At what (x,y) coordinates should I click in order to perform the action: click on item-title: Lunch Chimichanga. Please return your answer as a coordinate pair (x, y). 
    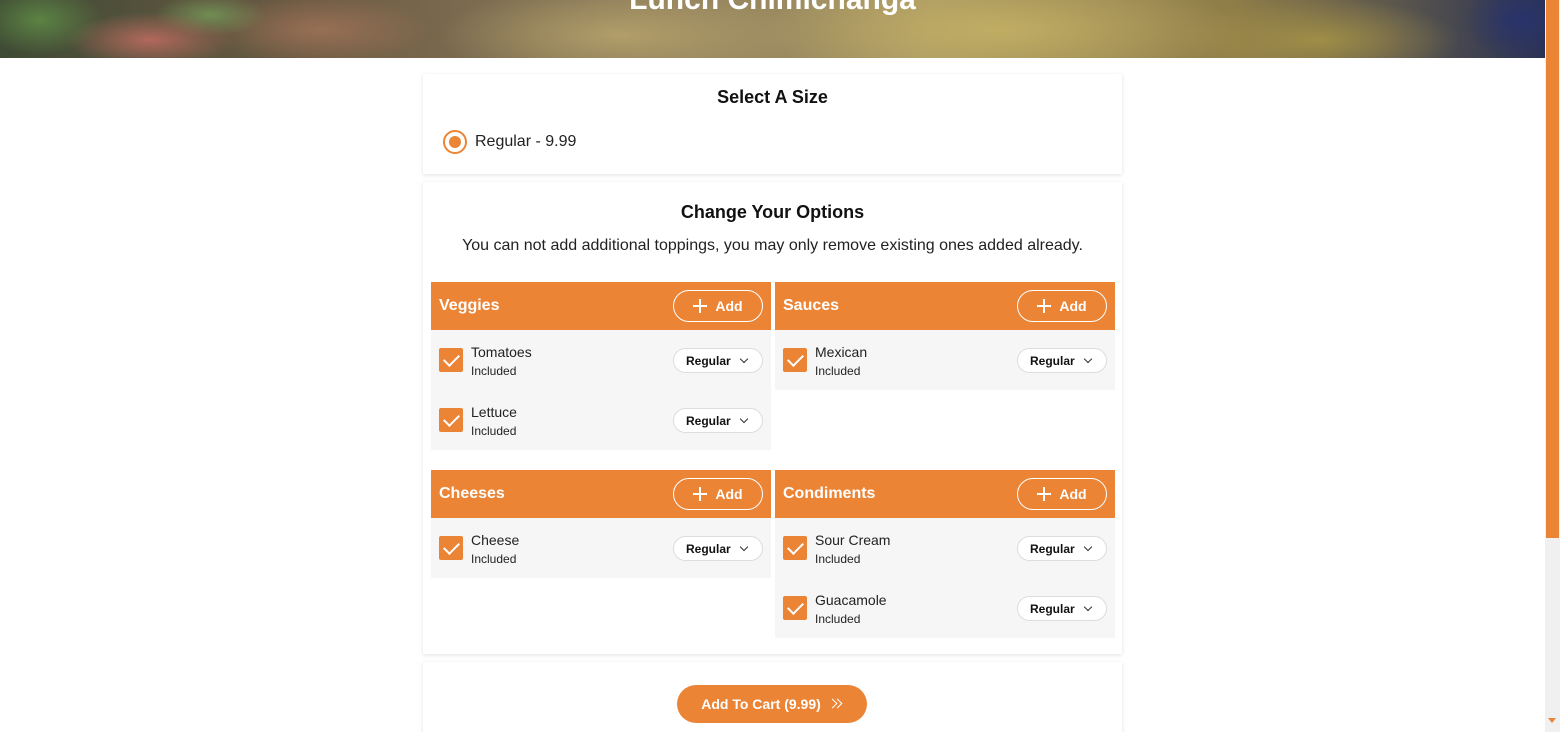
    Looking at the image, I should click on (772, 9).